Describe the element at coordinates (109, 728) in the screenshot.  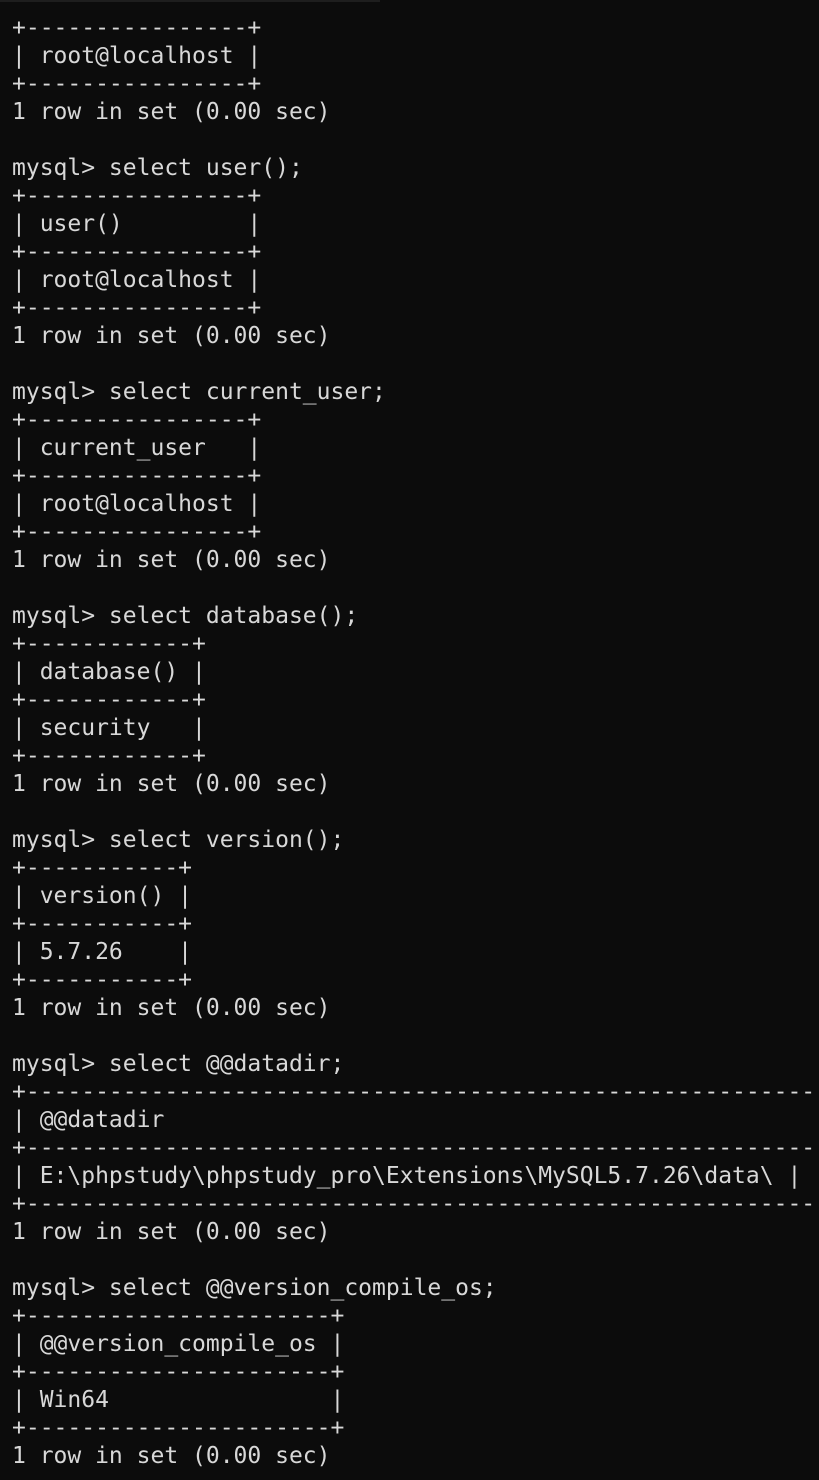
I see `table-row: | security |` at that location.